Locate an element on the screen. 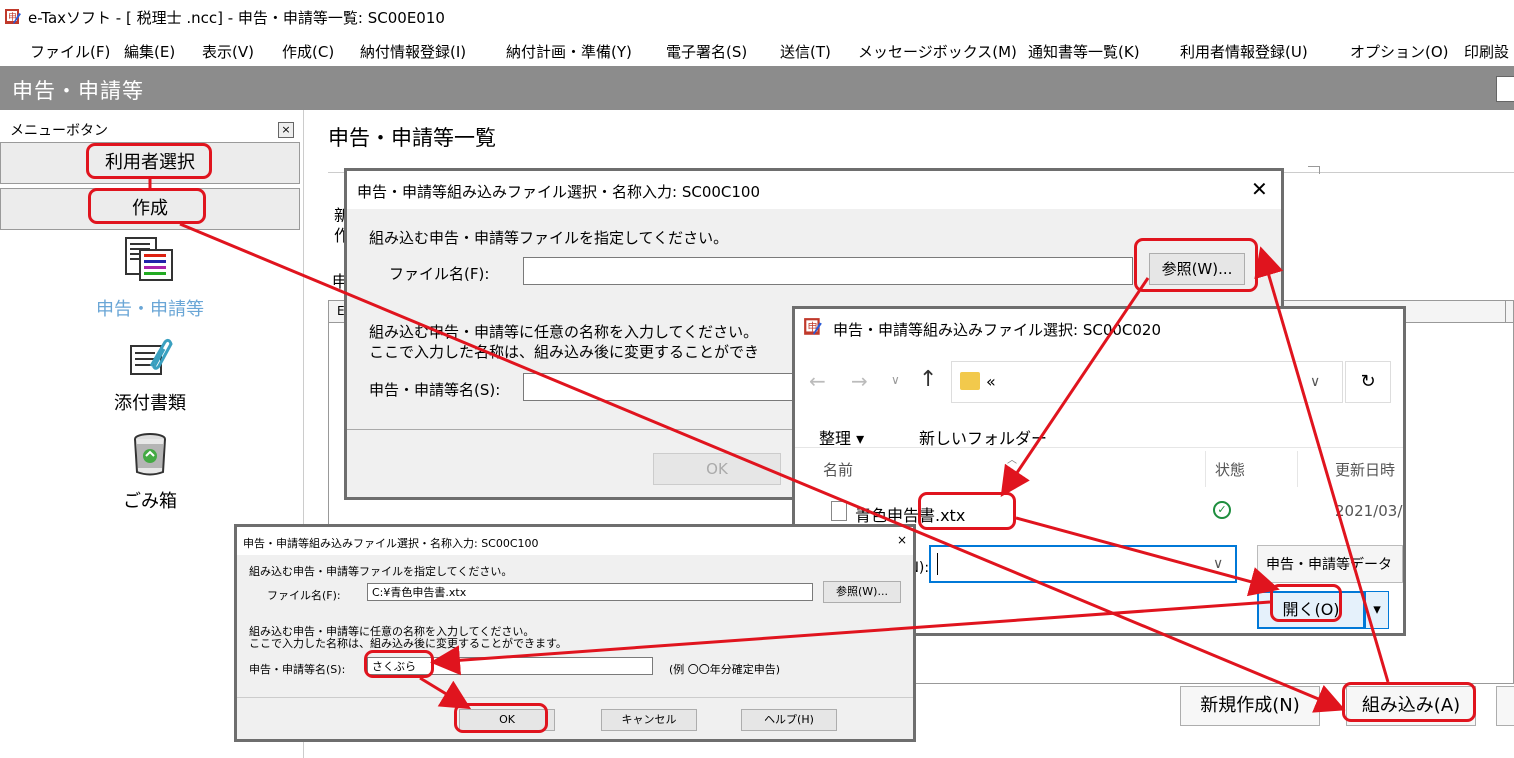 Image resolution: width=1514 pixels, height=758 pixels. arrow-open-to-name is located at coordinates (850, 638).